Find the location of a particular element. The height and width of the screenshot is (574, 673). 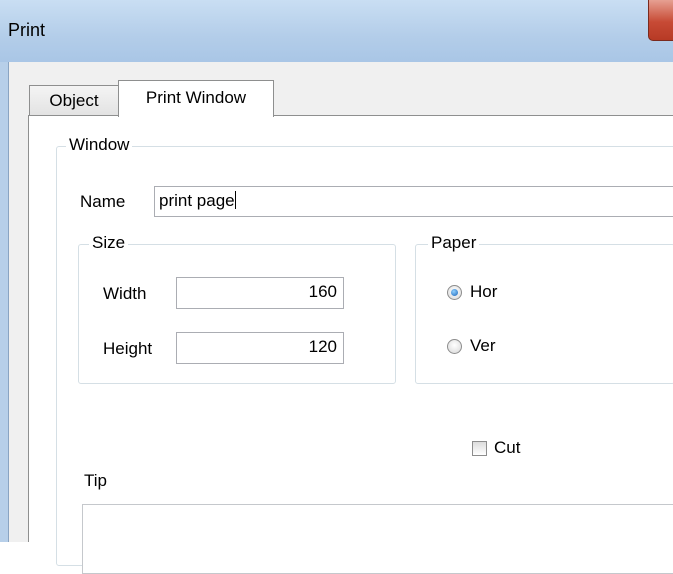

width-input-value: 160 is located at coordinates (322, 291).